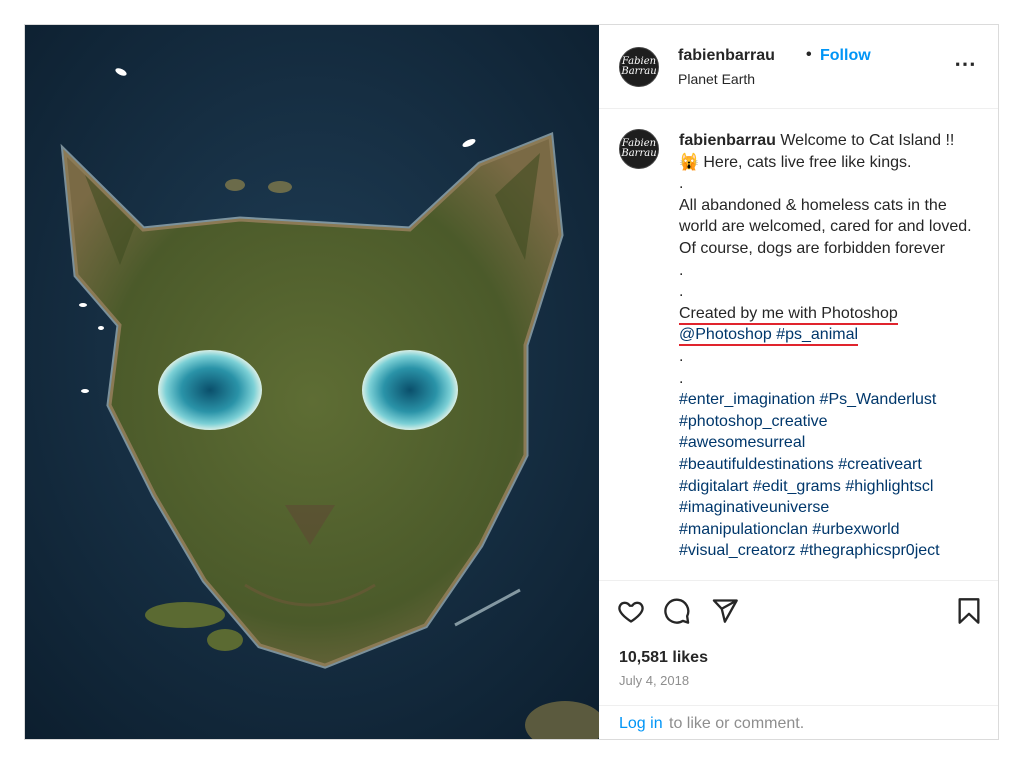 The image size is (1024, 764). Describe the element at coordinates (727, 140) in the screenshot. I see `caption-username: fabienbarrau` at that location.